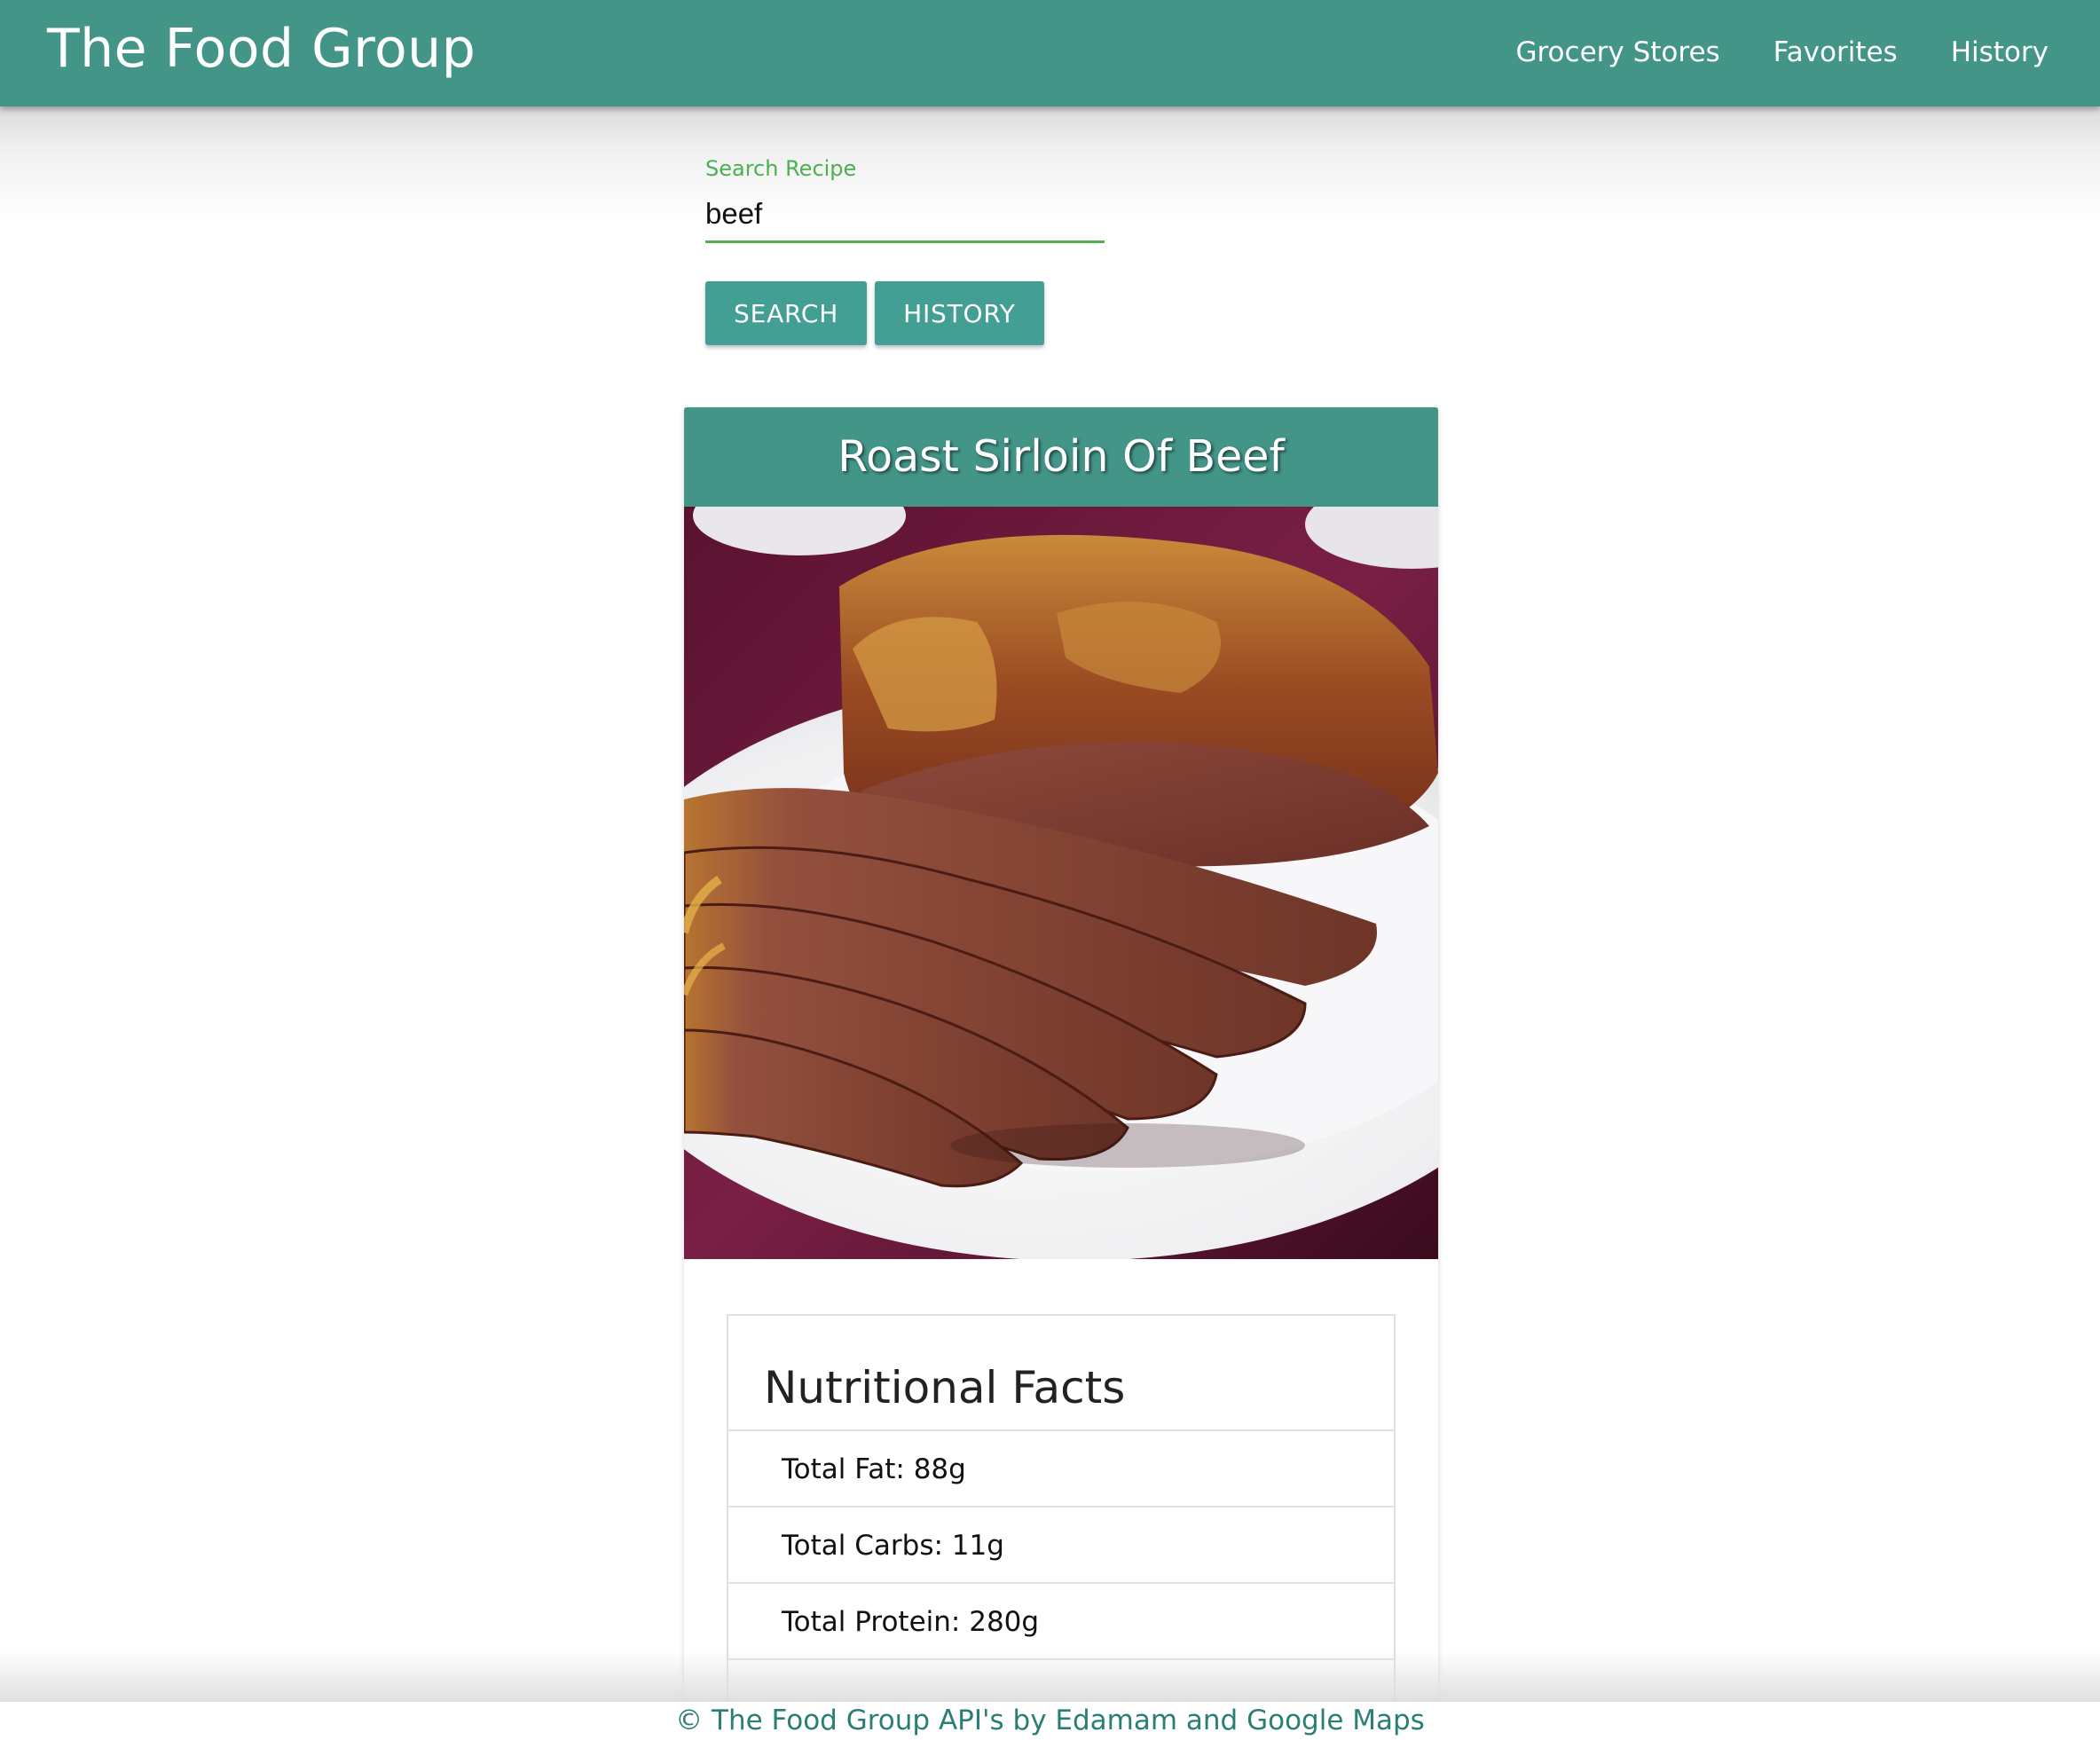 Image resolution: width=2100 pixels, height=1740 pixels. I want to click on brand-logo: The Food Group, so click(261, 49).